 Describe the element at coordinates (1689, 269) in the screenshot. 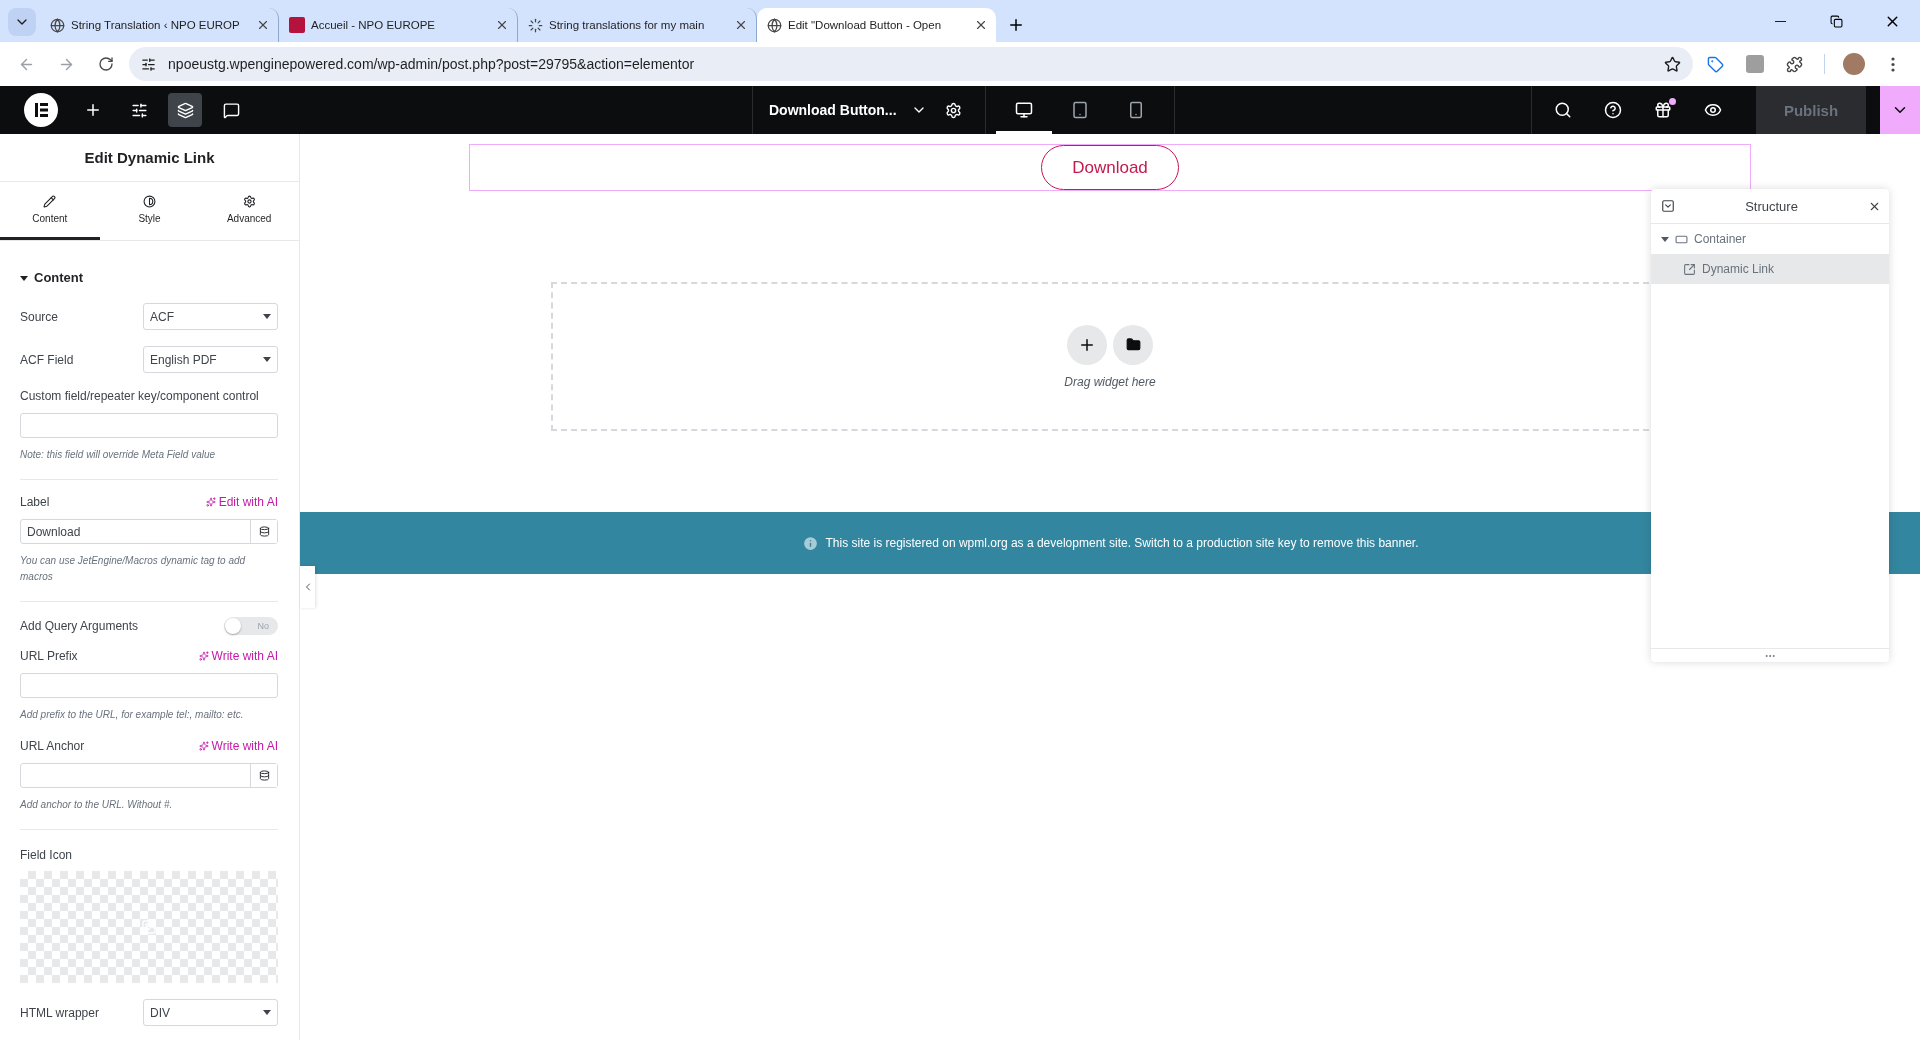

I see `link-widget-icon` at that location.